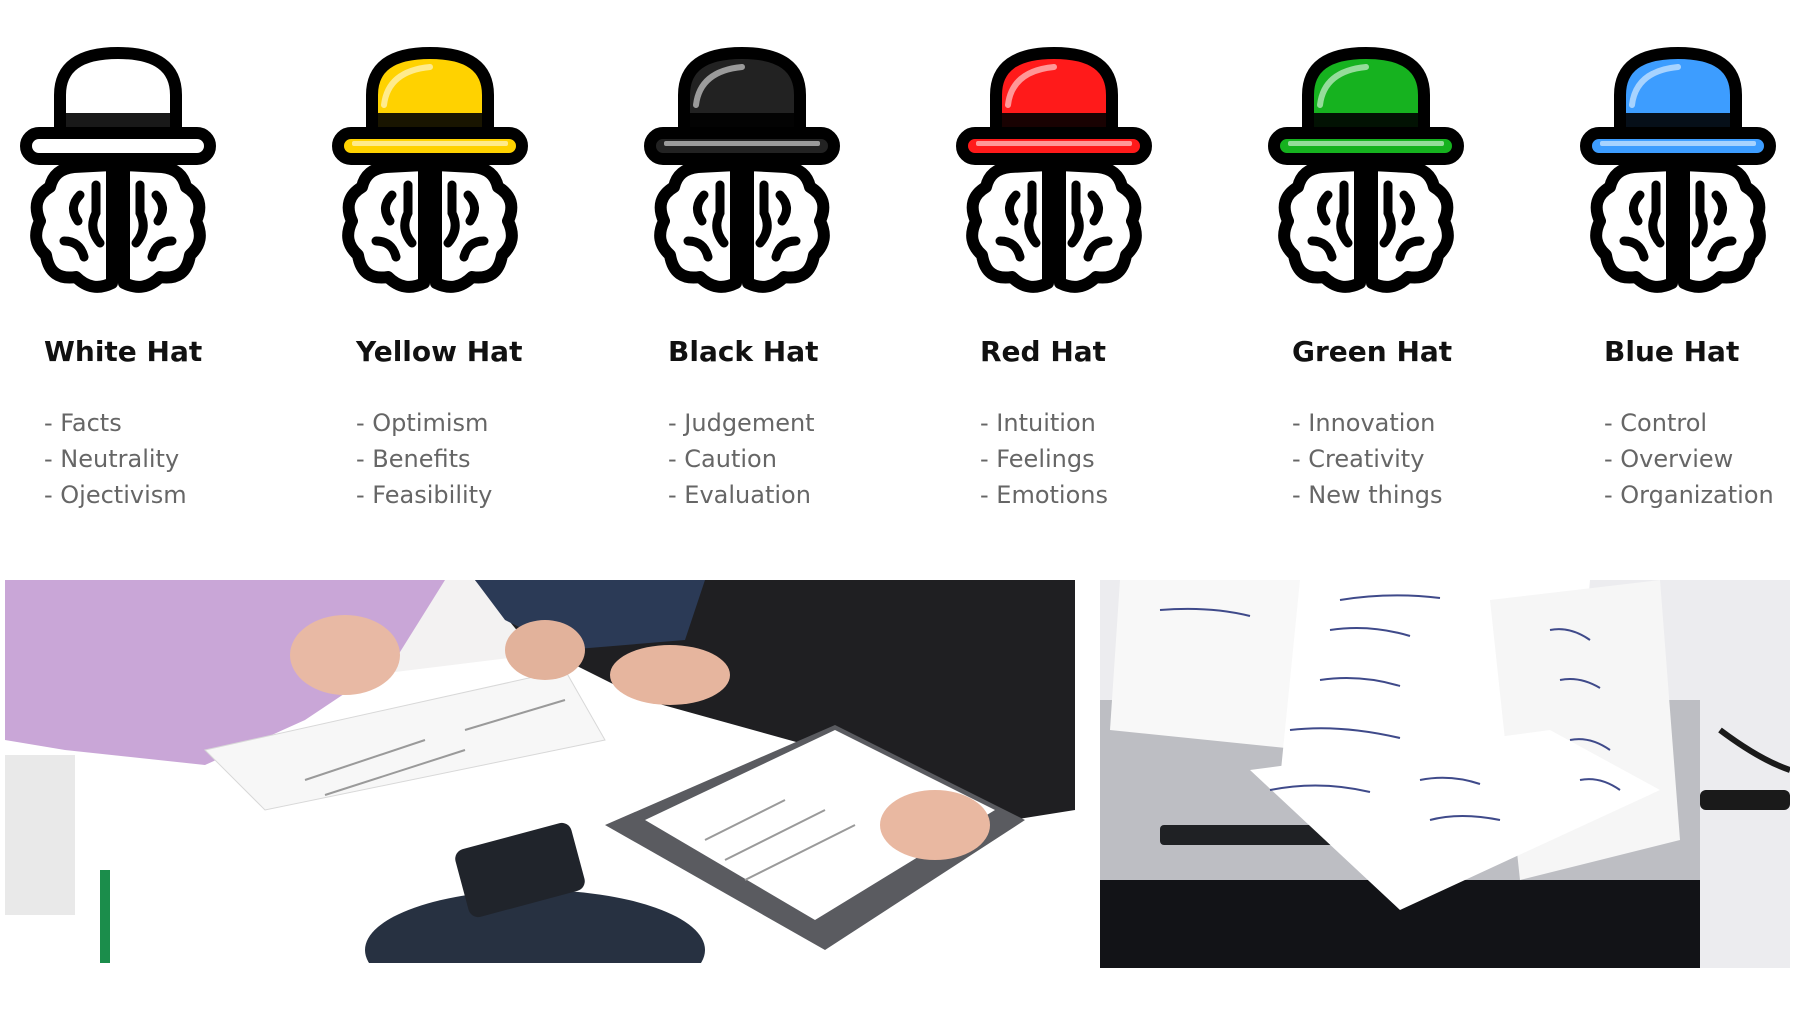 This screenshot has height=1035, width=1795. What do you see at coordinates (118, 171) in the screenshot?
I see `white-hat-brain-icon` at bounding box center [118, 171].